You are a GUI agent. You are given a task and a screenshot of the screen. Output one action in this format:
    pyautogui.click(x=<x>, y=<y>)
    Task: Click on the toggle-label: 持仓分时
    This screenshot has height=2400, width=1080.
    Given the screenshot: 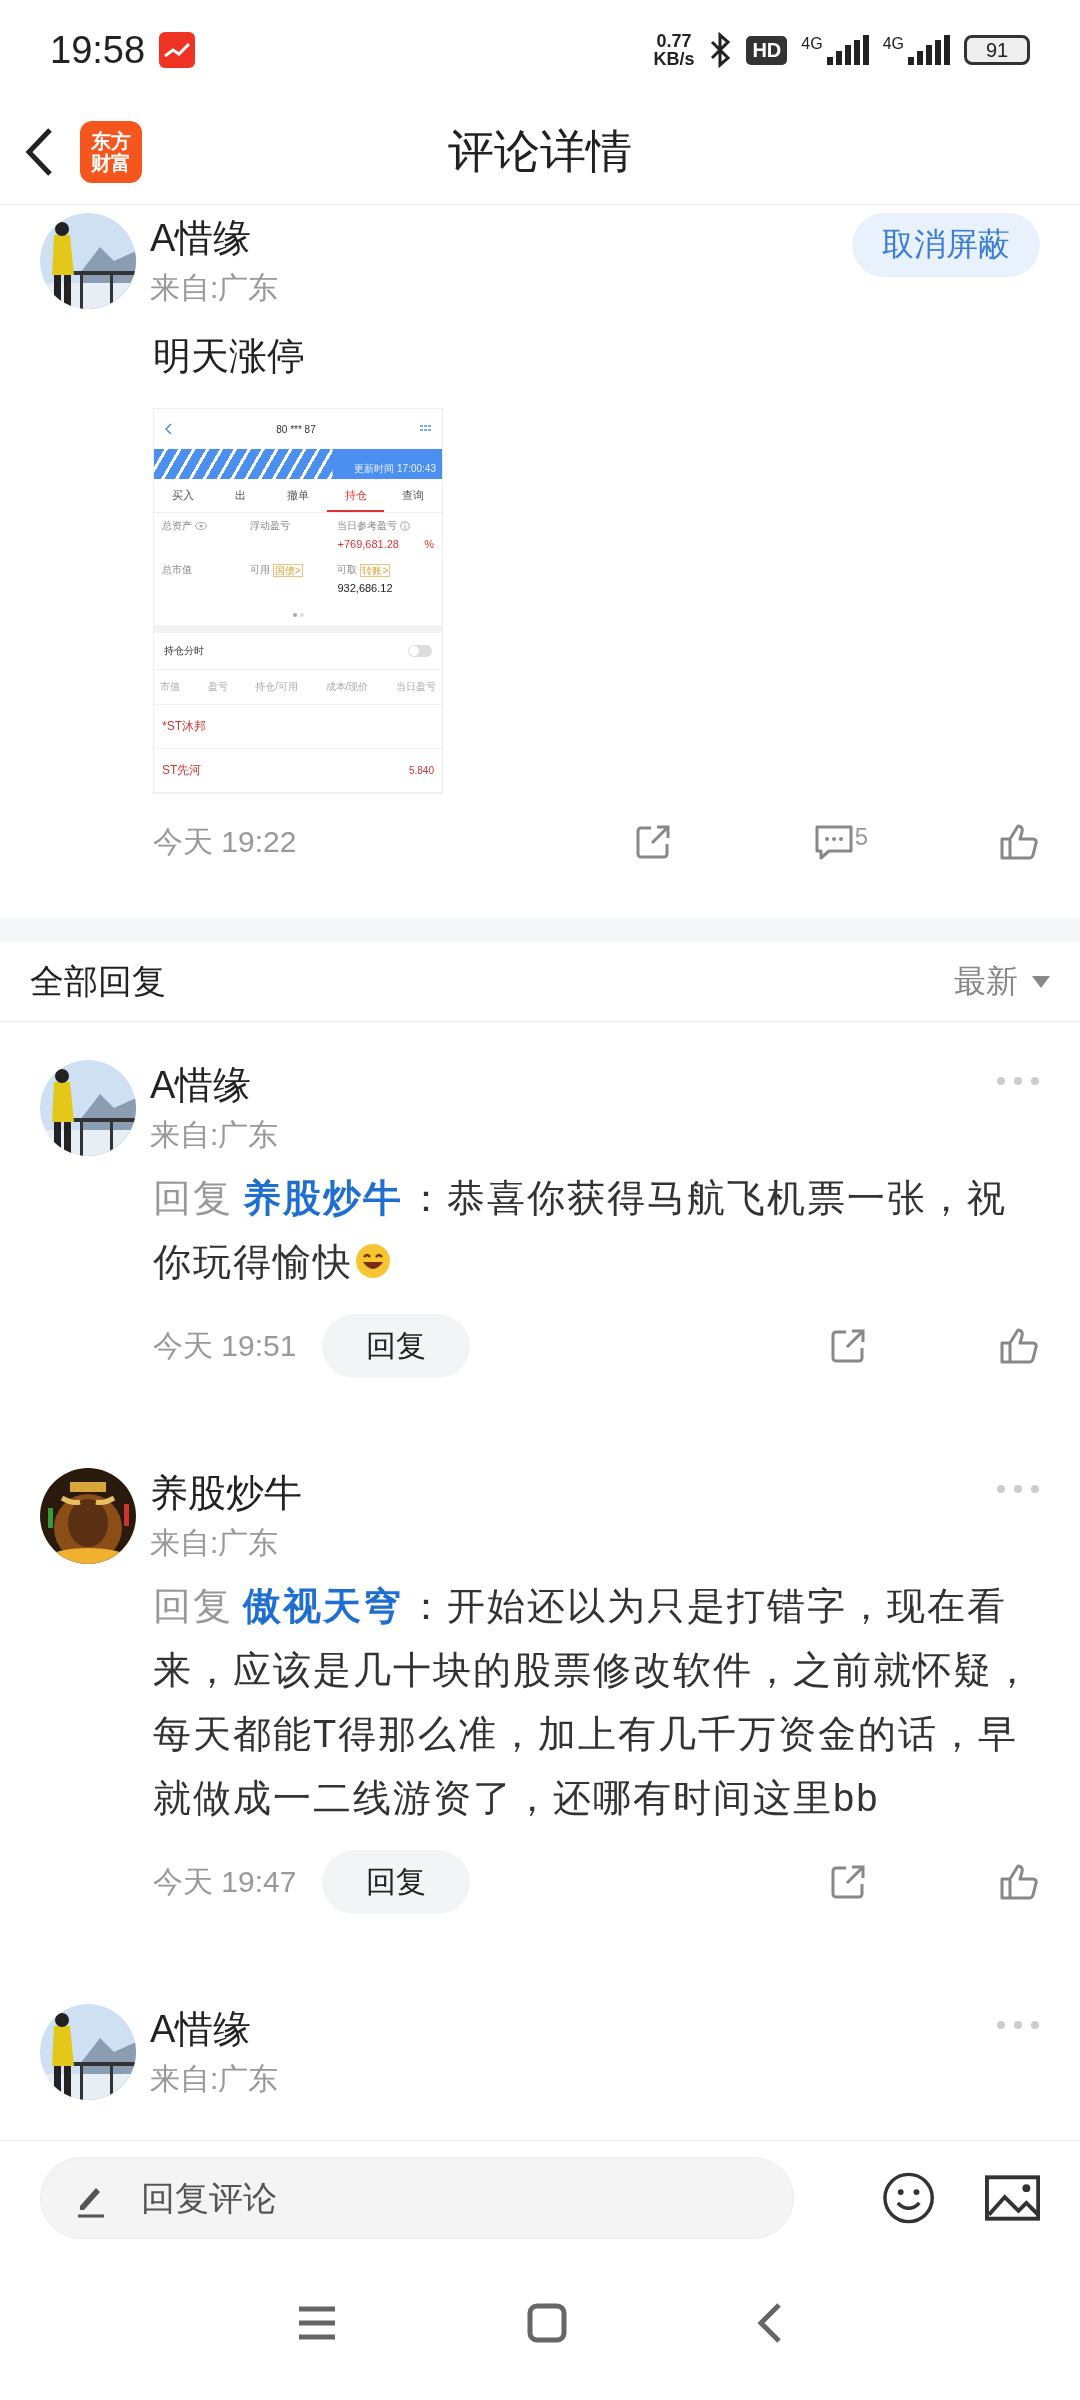 What is the action you would take?
    pyautogui.click(x=184, y=651)
    